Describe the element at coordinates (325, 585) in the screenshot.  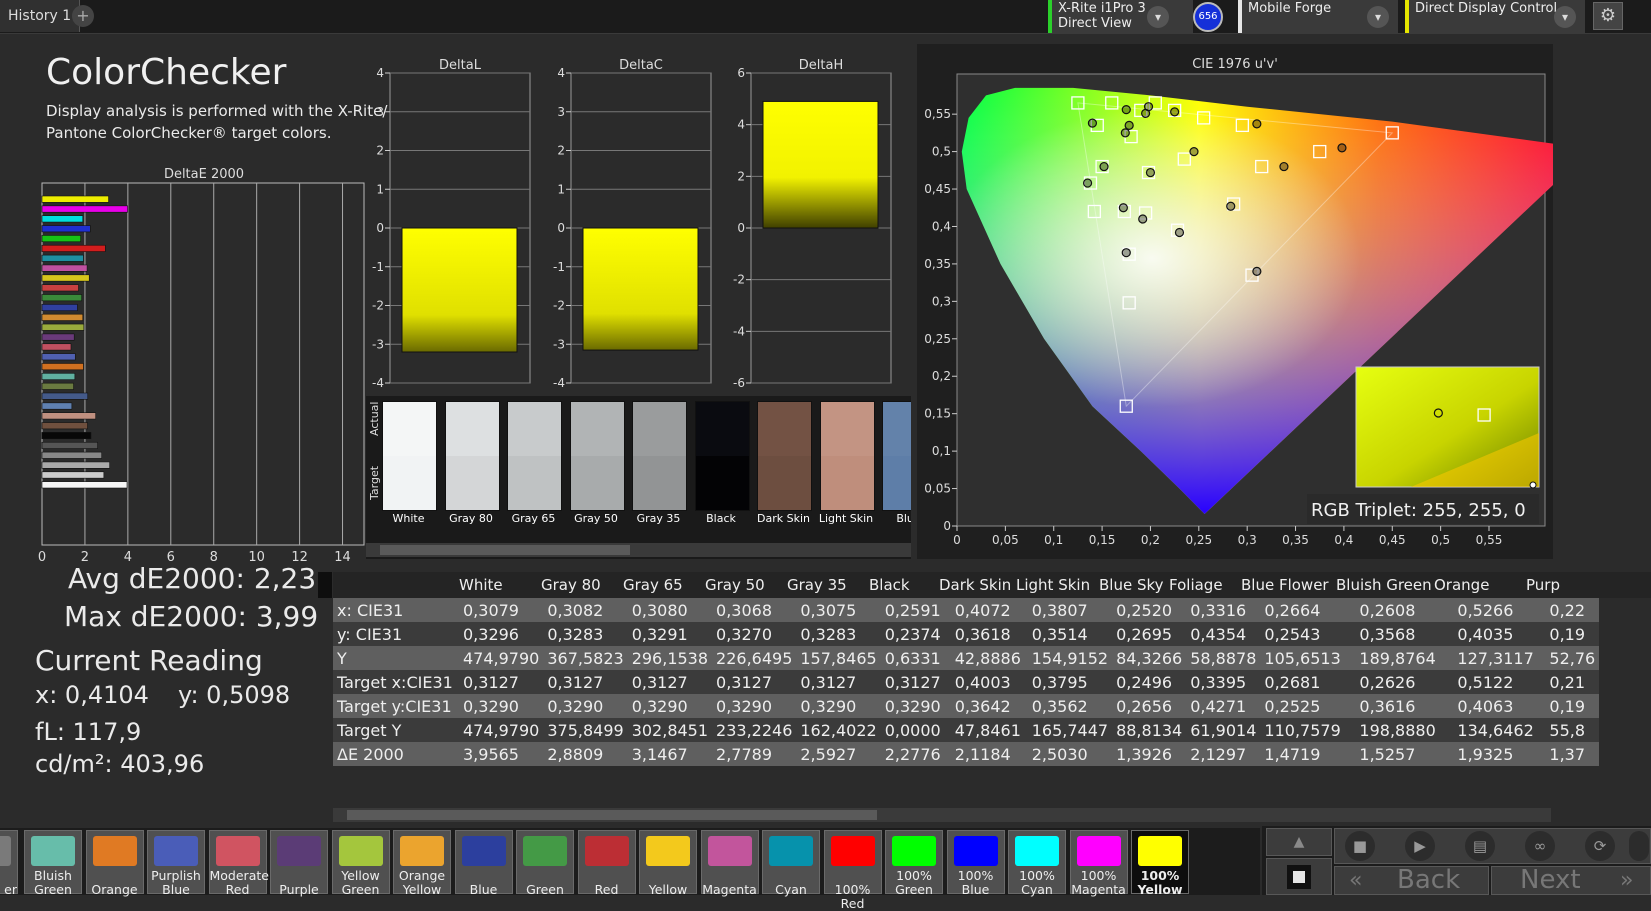
I see `table-corner` at that location.